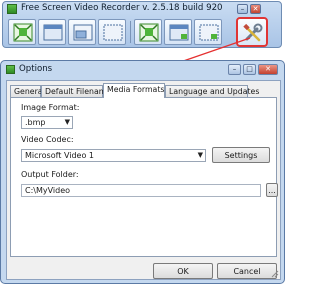 The height and width of the screenshot is (285, 320). Describe the element at coordinates (275, 274) in the screenshot. I see `resize-grip-icon` at that location.